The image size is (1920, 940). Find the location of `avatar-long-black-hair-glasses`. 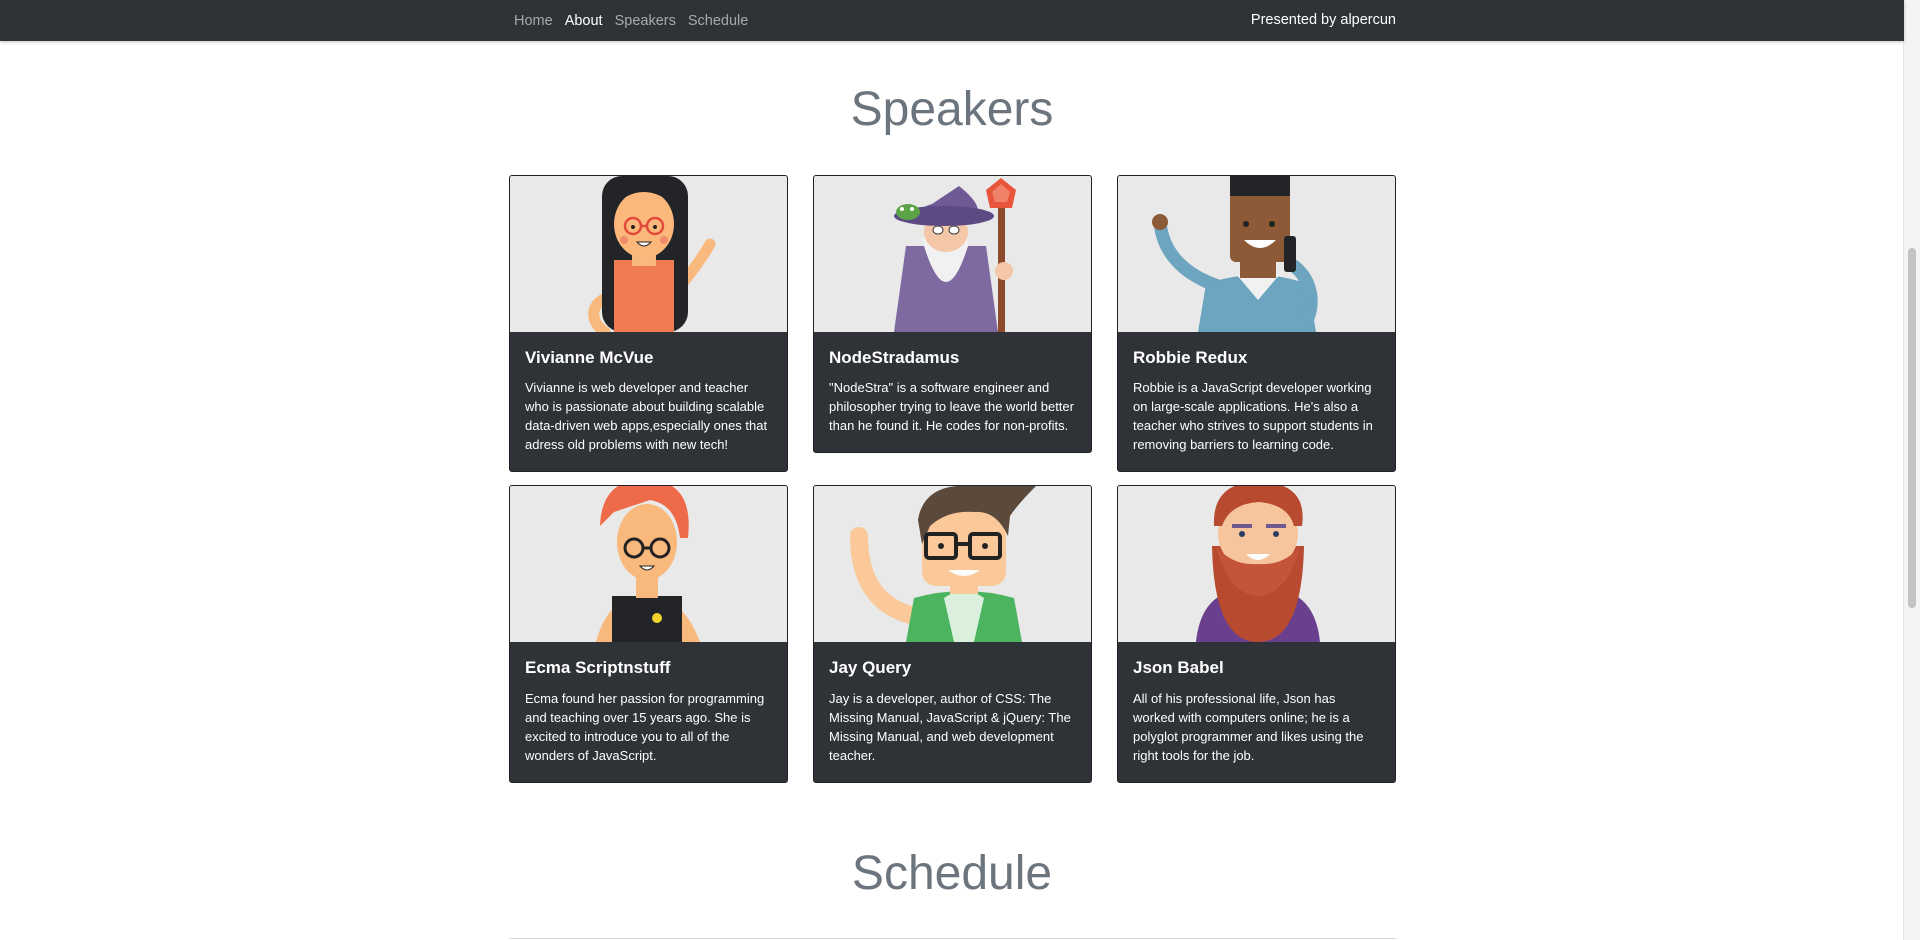

avatar-long-black-hair-glasses is located at coordinates (648, 254).